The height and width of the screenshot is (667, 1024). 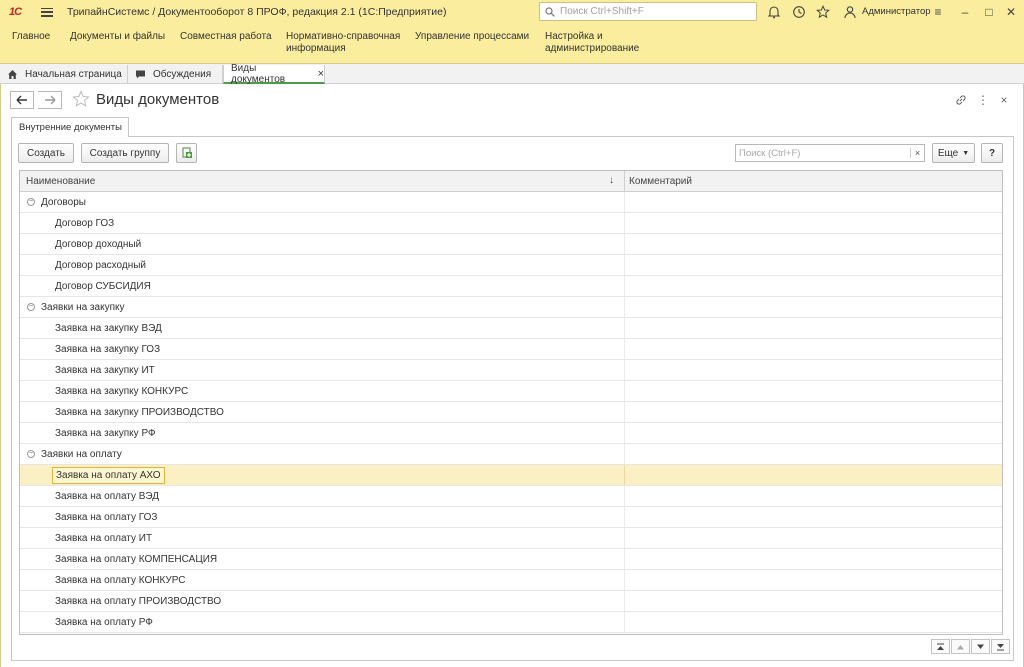 I want to click on tab-discussions: Обсуждения, so click(x=175, y=74).